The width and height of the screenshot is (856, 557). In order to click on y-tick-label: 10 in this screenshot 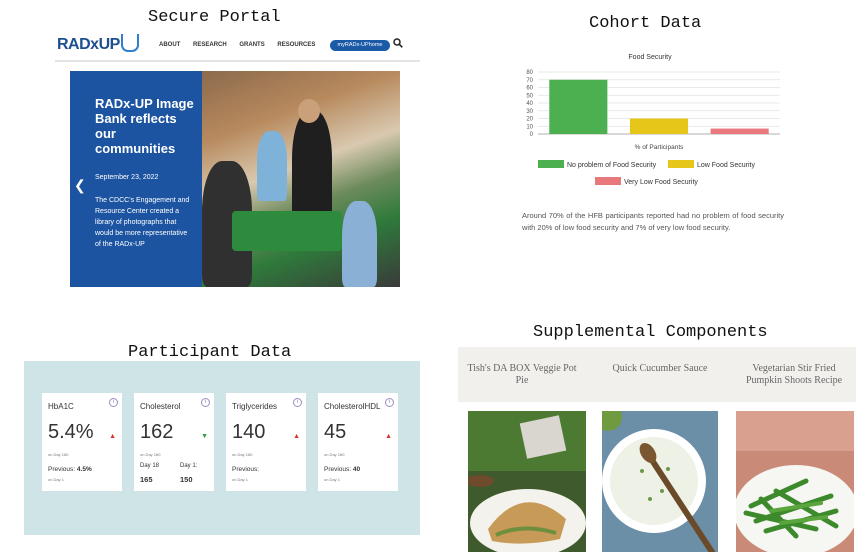, I will do `click(529, 127)`.